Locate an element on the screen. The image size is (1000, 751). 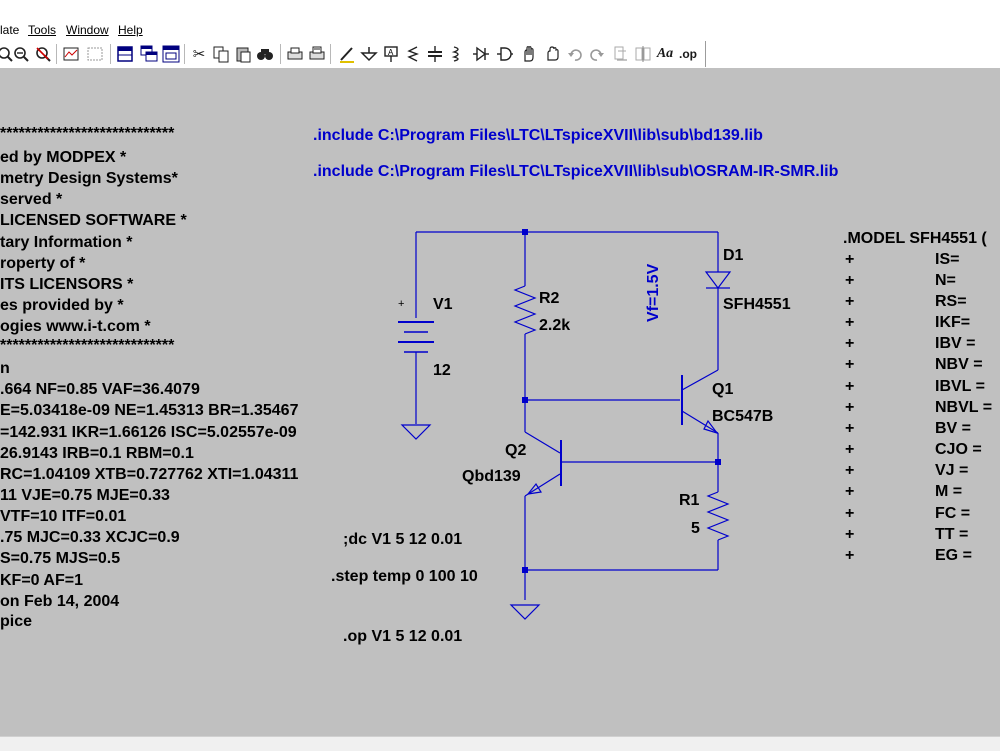
tile-icon is located at coordinates (125, 54).